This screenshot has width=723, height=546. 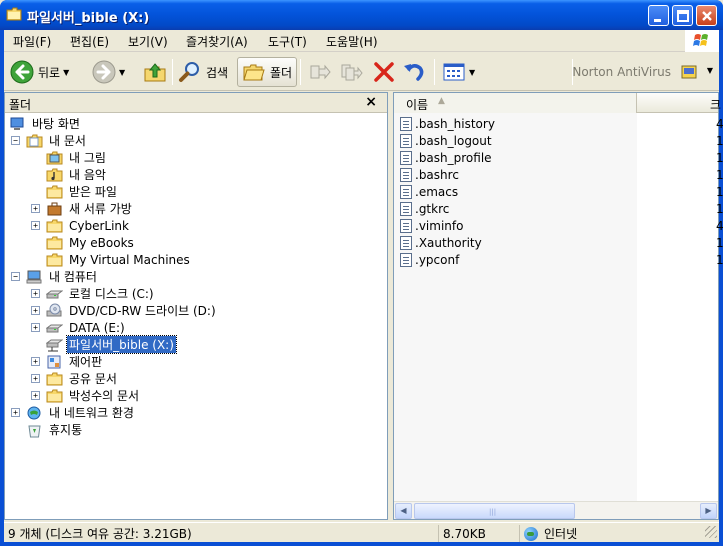 What do you see at coordinates (708, 511) in the screenshot?
I see `scroll-right-button: ▶` at bounding box center [708, 511].